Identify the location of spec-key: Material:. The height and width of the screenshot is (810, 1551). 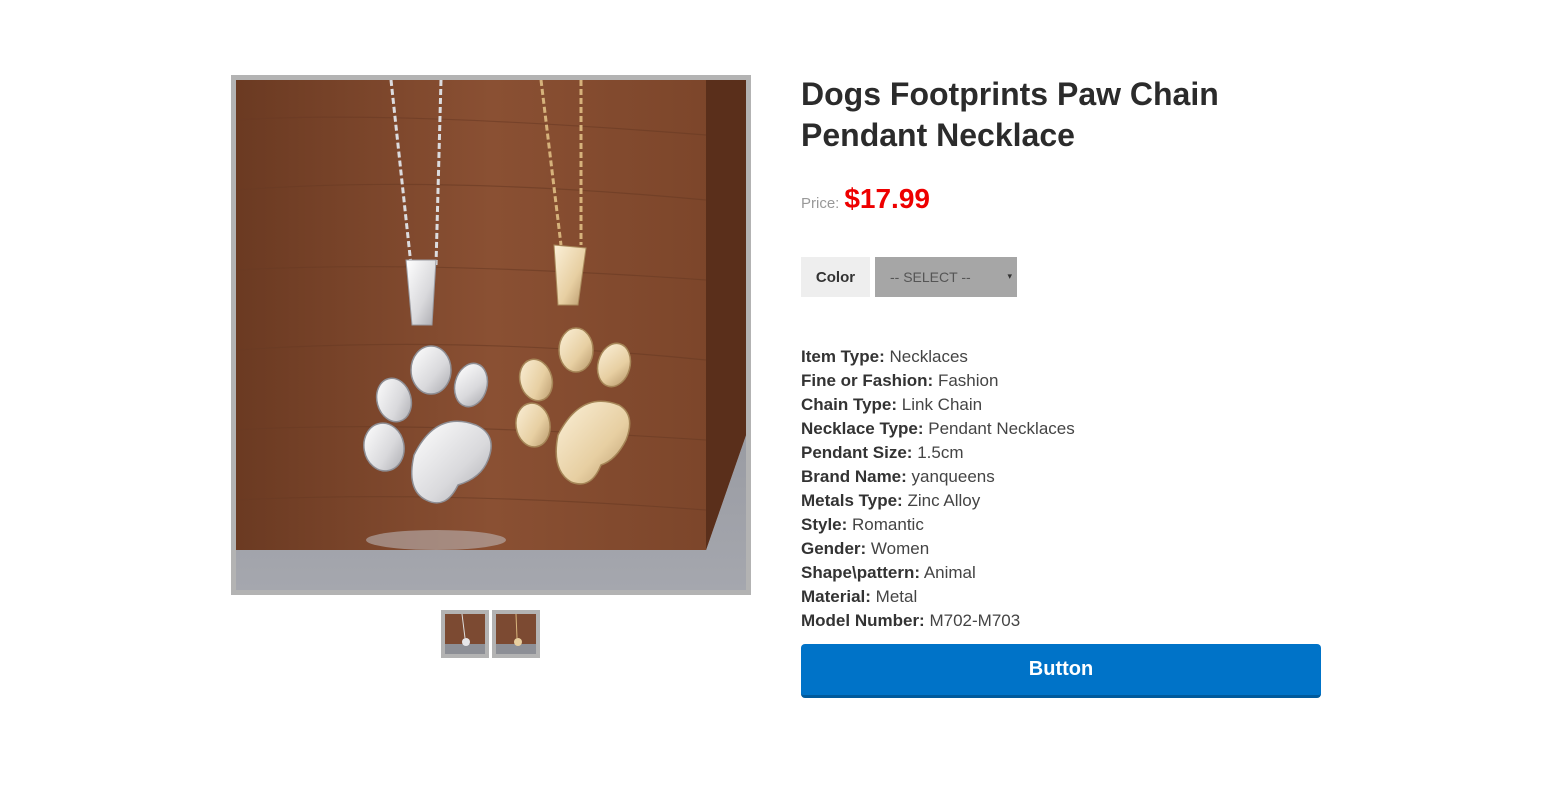
(836, 596).